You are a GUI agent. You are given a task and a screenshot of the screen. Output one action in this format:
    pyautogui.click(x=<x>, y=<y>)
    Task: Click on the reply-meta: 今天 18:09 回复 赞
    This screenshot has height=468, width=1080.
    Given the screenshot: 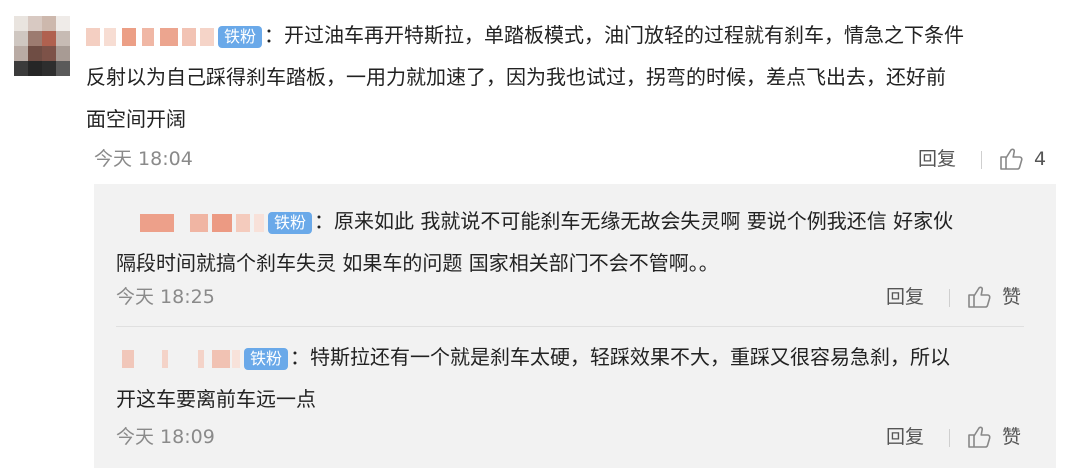 What is the action you would take?
    pyautogui.click(x=576, y=437)
    